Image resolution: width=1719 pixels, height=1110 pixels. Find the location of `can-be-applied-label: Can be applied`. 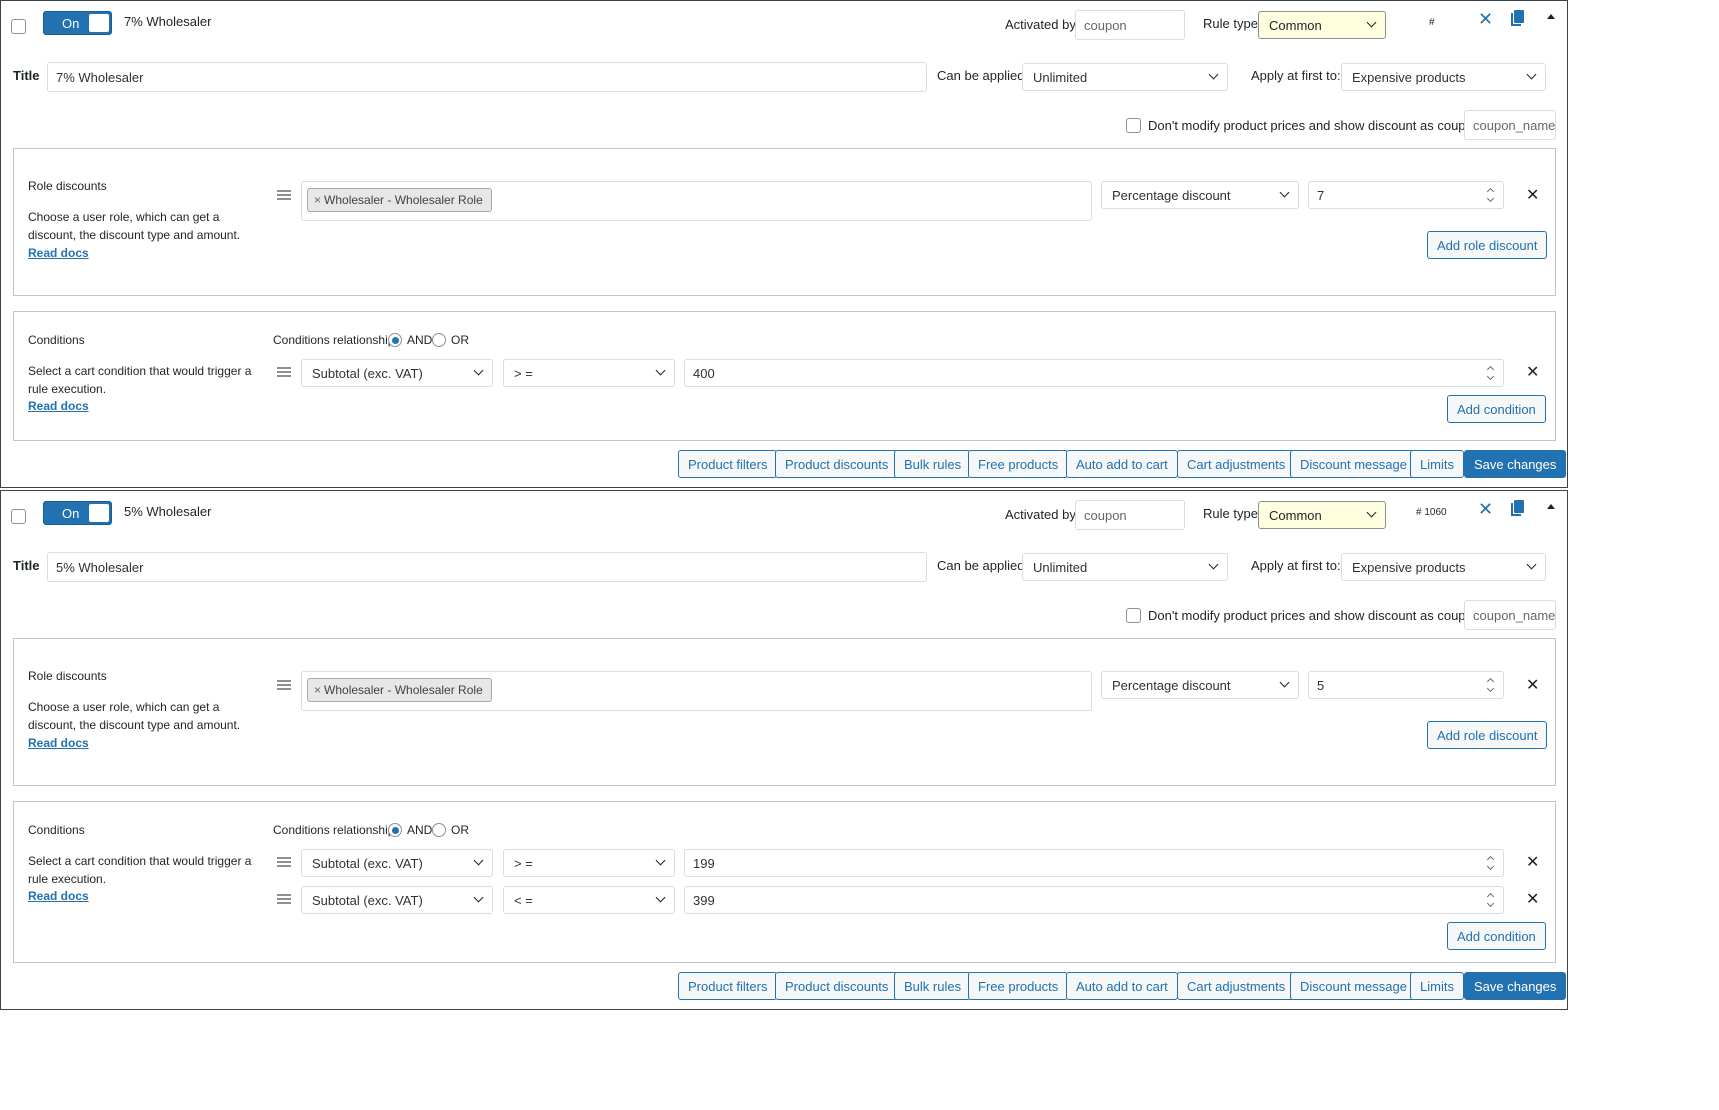

can-be-applied-label: Can be applied is located at coordinates (981, 565).